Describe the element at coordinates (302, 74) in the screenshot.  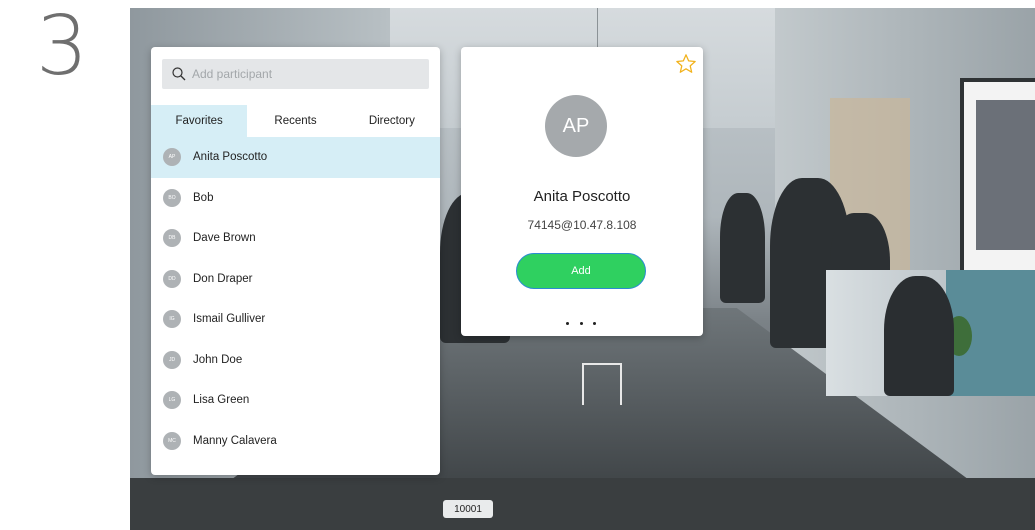
I see `search-input` at that location.